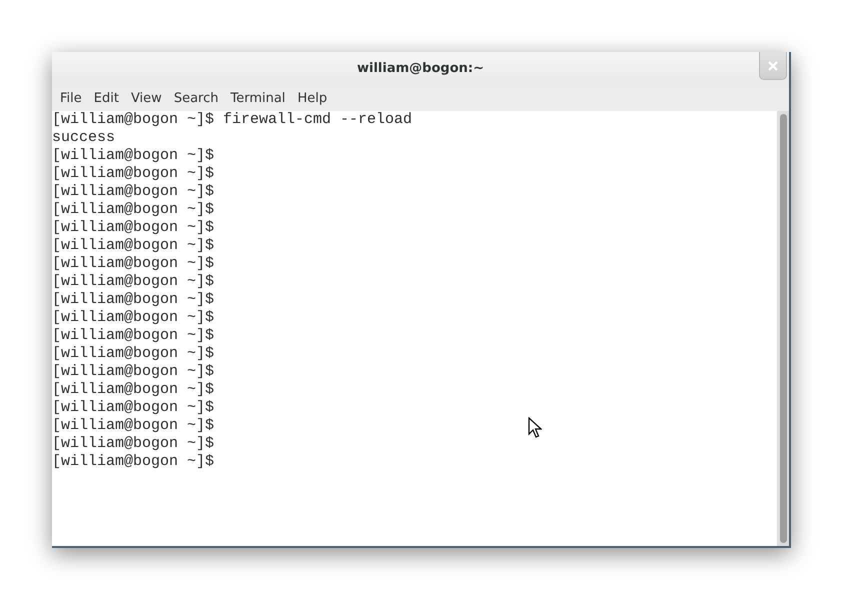 Image resolution: width=842 pixels, height=602 pixels. I want to click on mouse-pointer-icon, so click(535, 428).